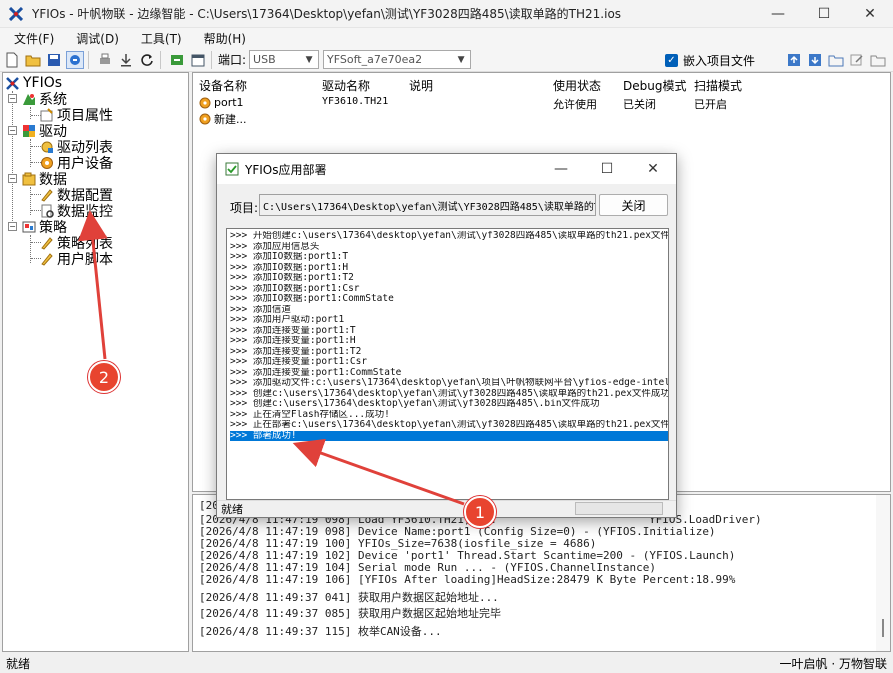 This screenshot has width=893, height=673. I want to click on dialog-minimize-button: —, so click(561, 169).